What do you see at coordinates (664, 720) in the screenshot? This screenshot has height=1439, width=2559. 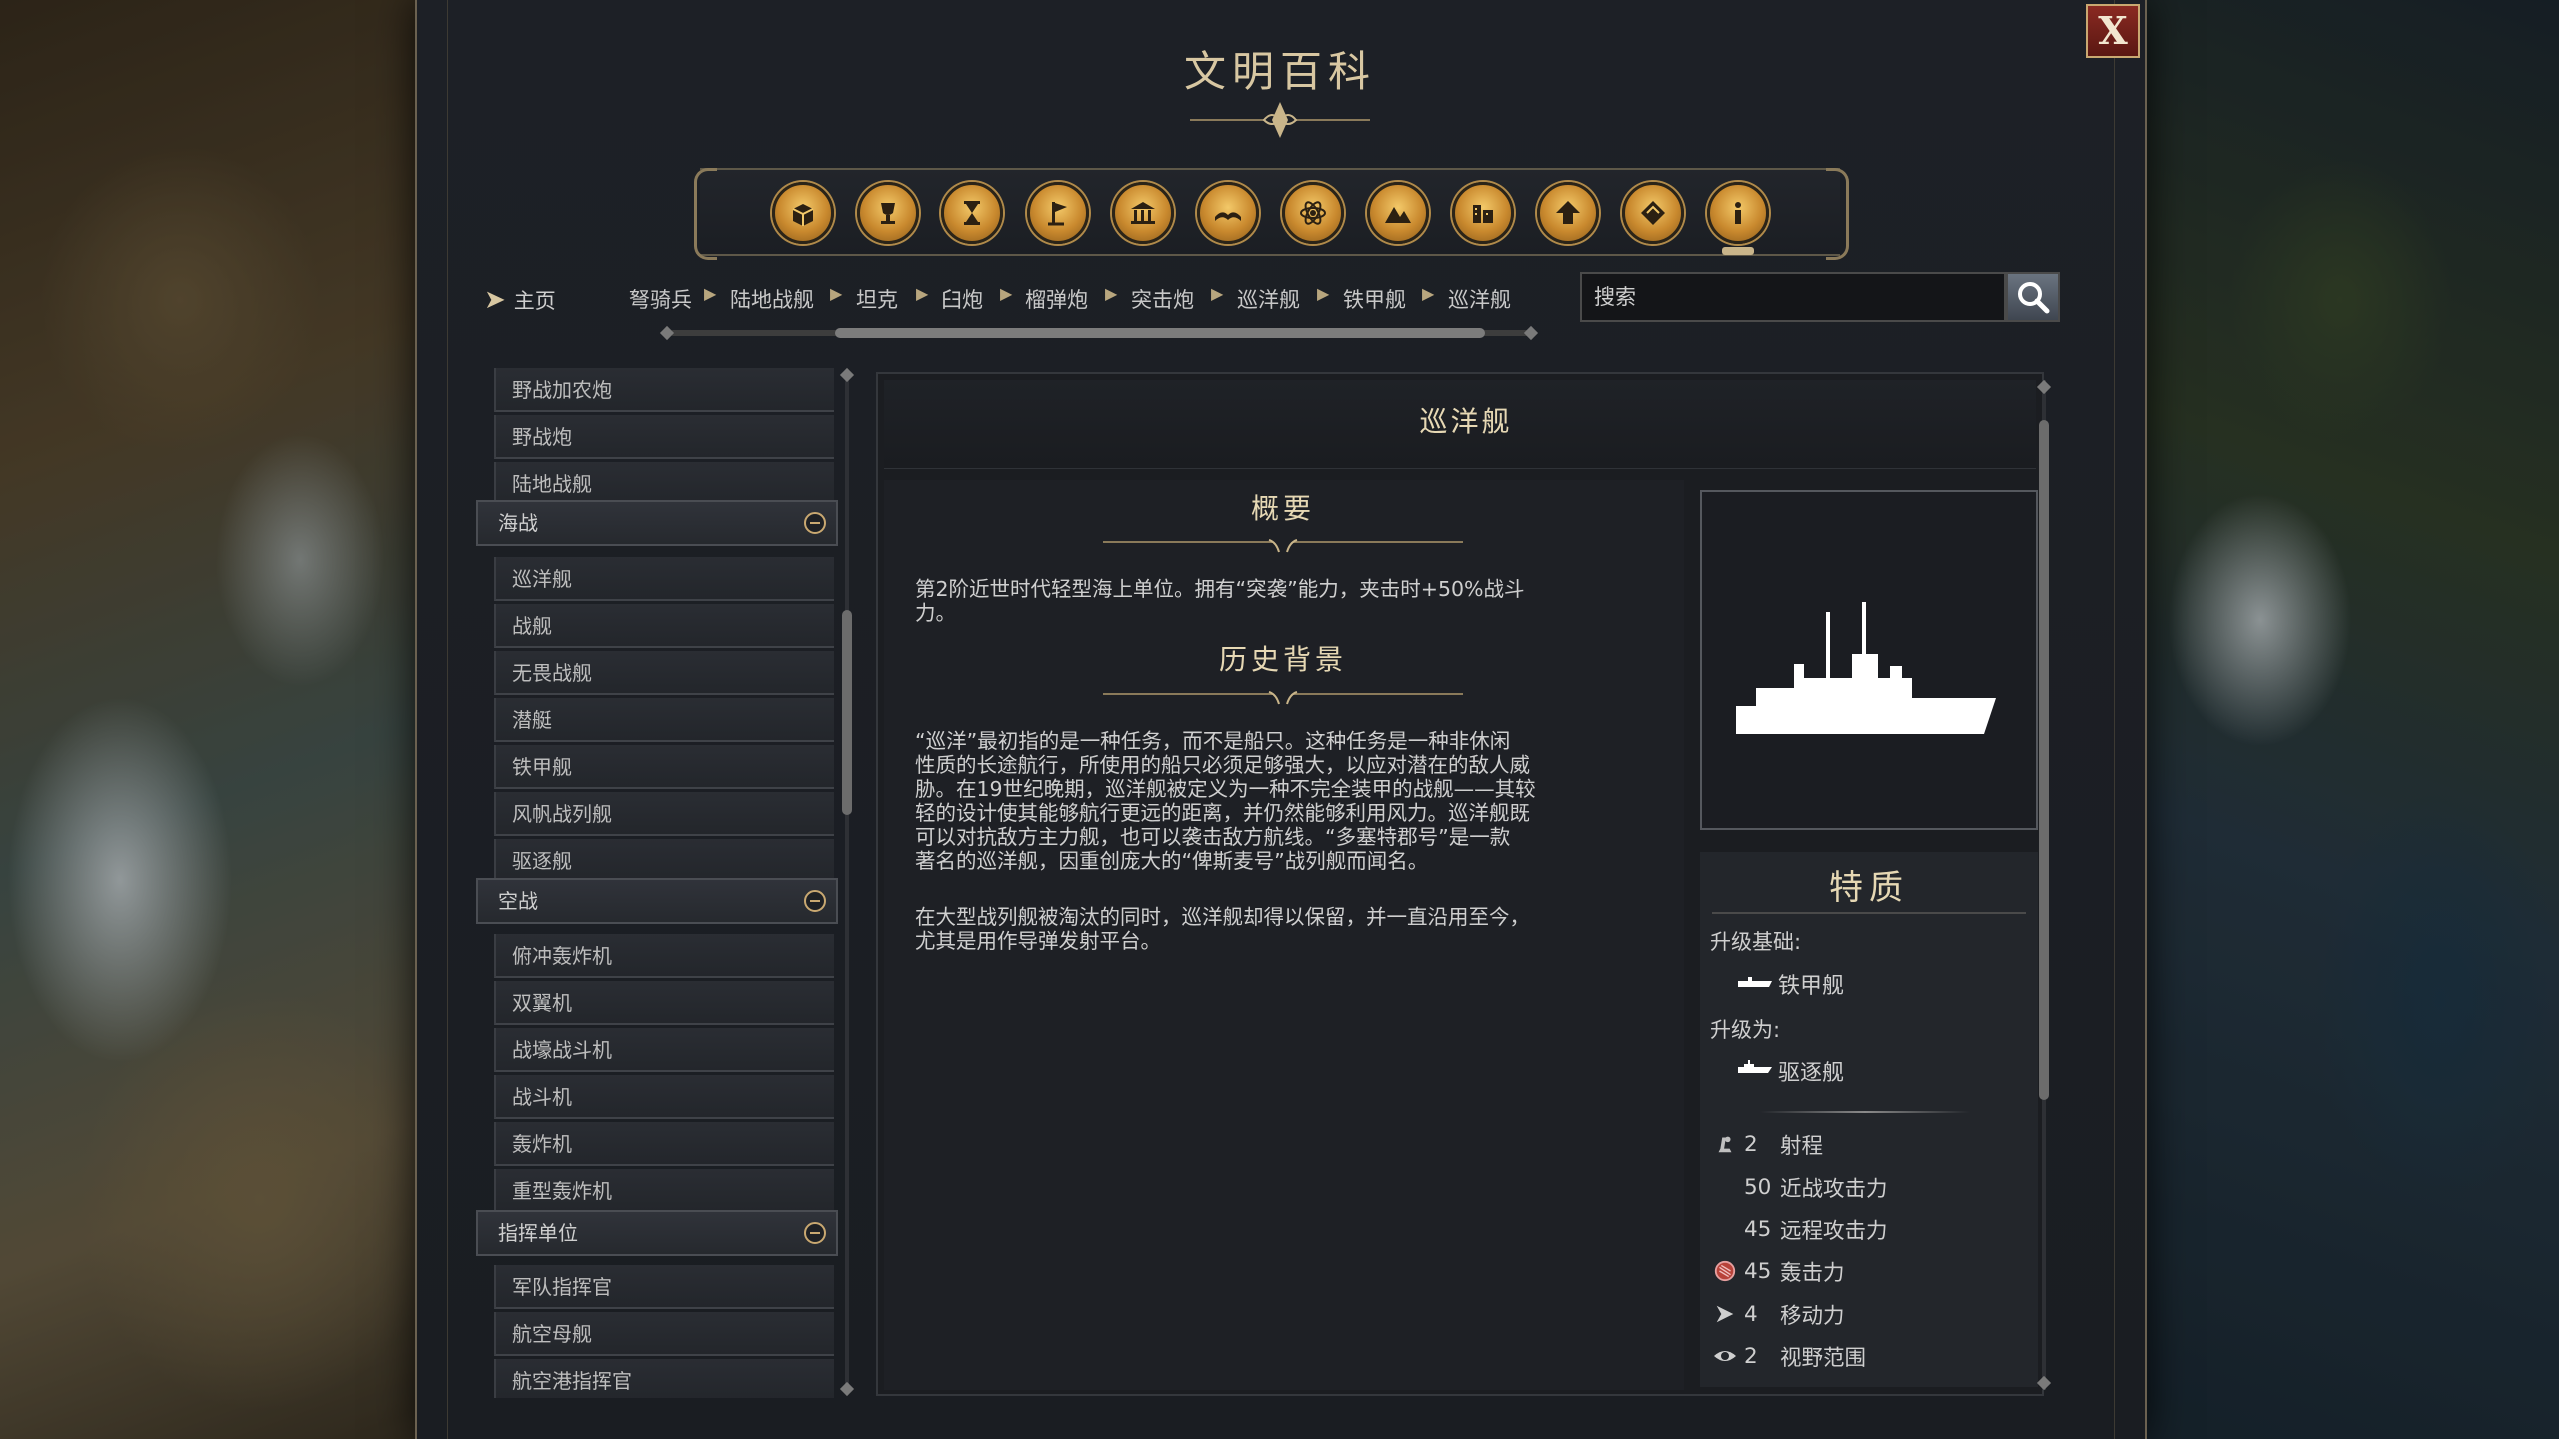 I see `list-item: 潜艇` at bounding box center [664, 720].